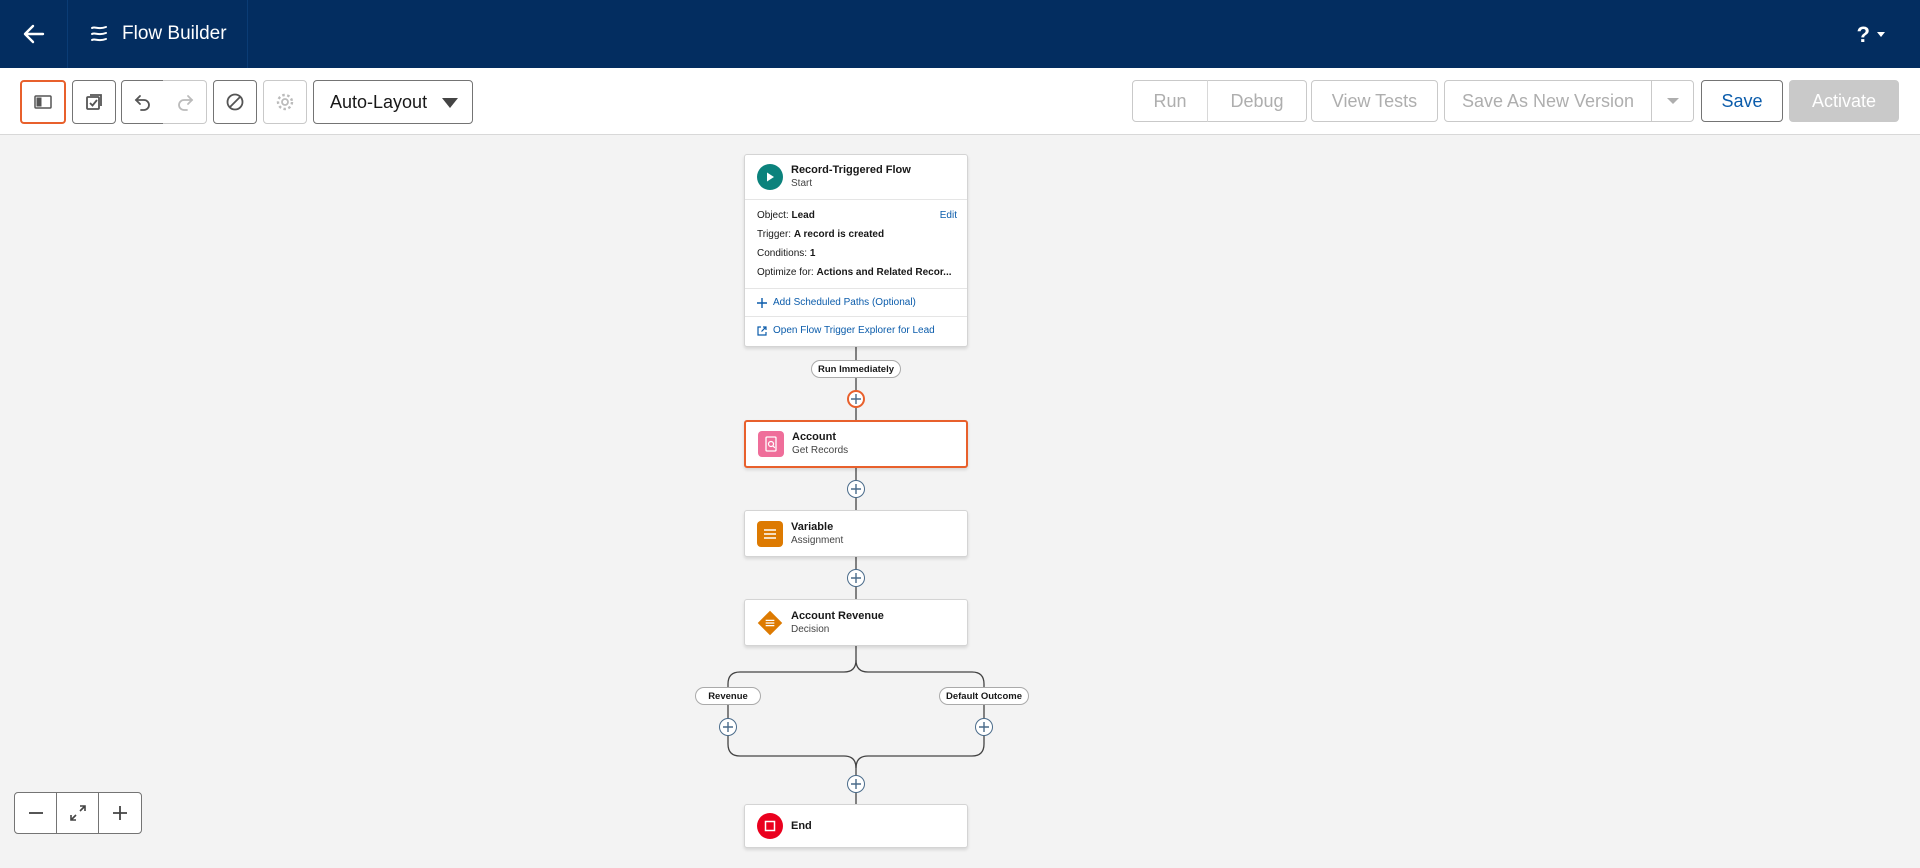  I want to click on conditions-value: 1, so click(812, 253).